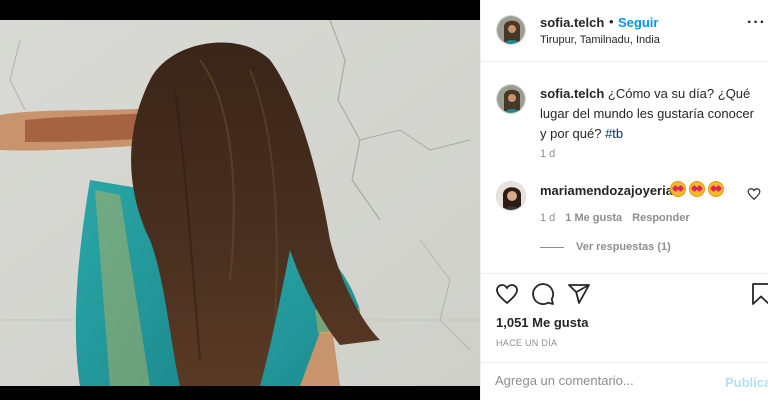  I want to click on comment-emoji-group, so click(697, 189).